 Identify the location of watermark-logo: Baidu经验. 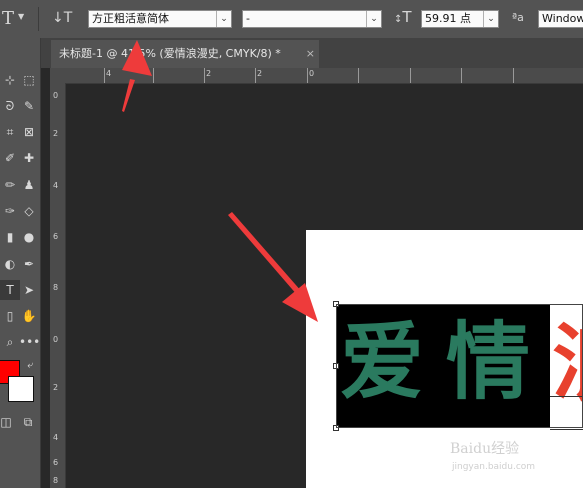
(485, 449).